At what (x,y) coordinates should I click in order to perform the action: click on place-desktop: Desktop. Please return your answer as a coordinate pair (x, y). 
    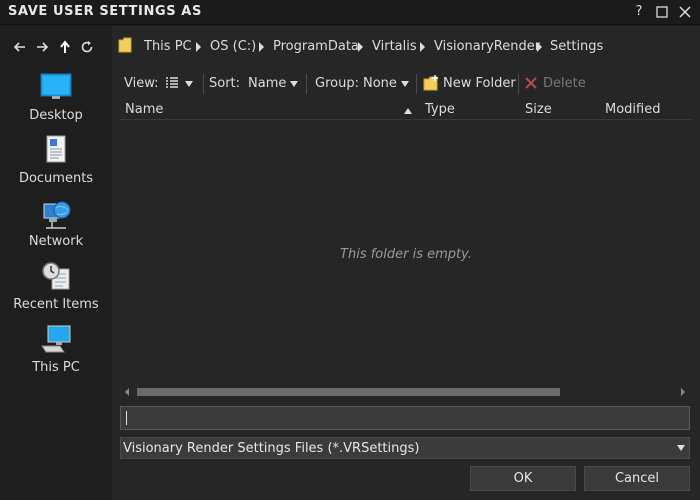
    Looking at the image, I should click on (56, 102).